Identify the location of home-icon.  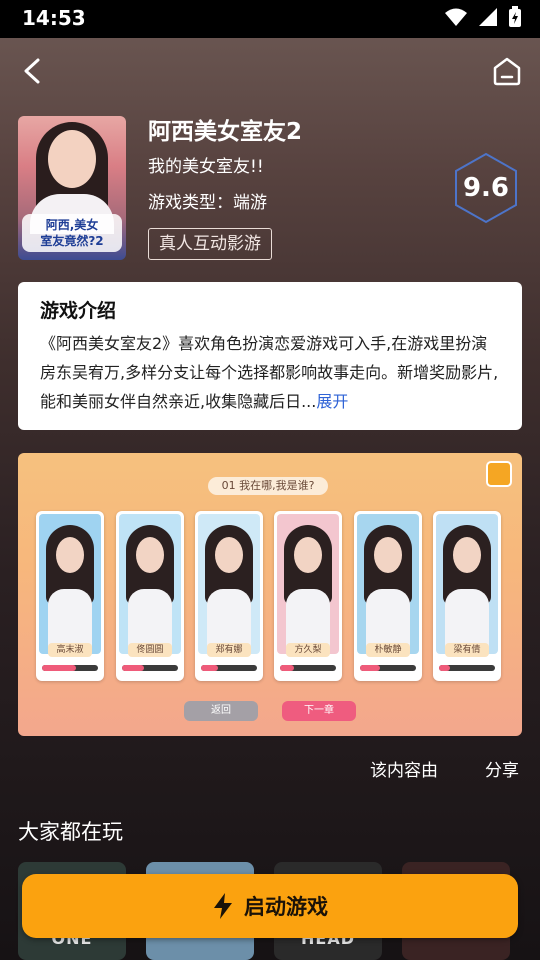
(507, 71).